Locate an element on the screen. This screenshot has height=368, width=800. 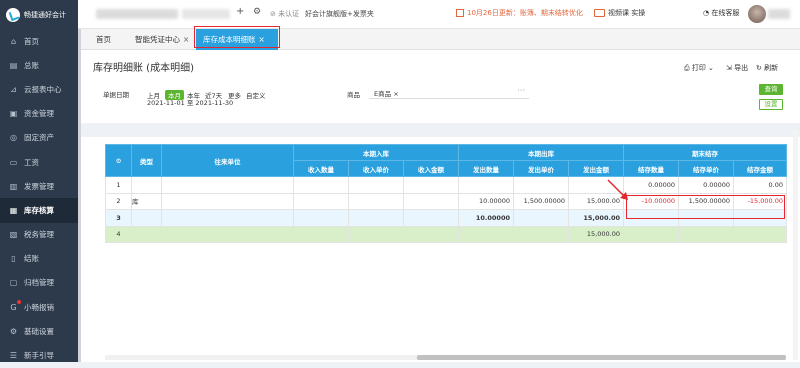
group-balance: 期末结存 is located at coordinates (705, 152).